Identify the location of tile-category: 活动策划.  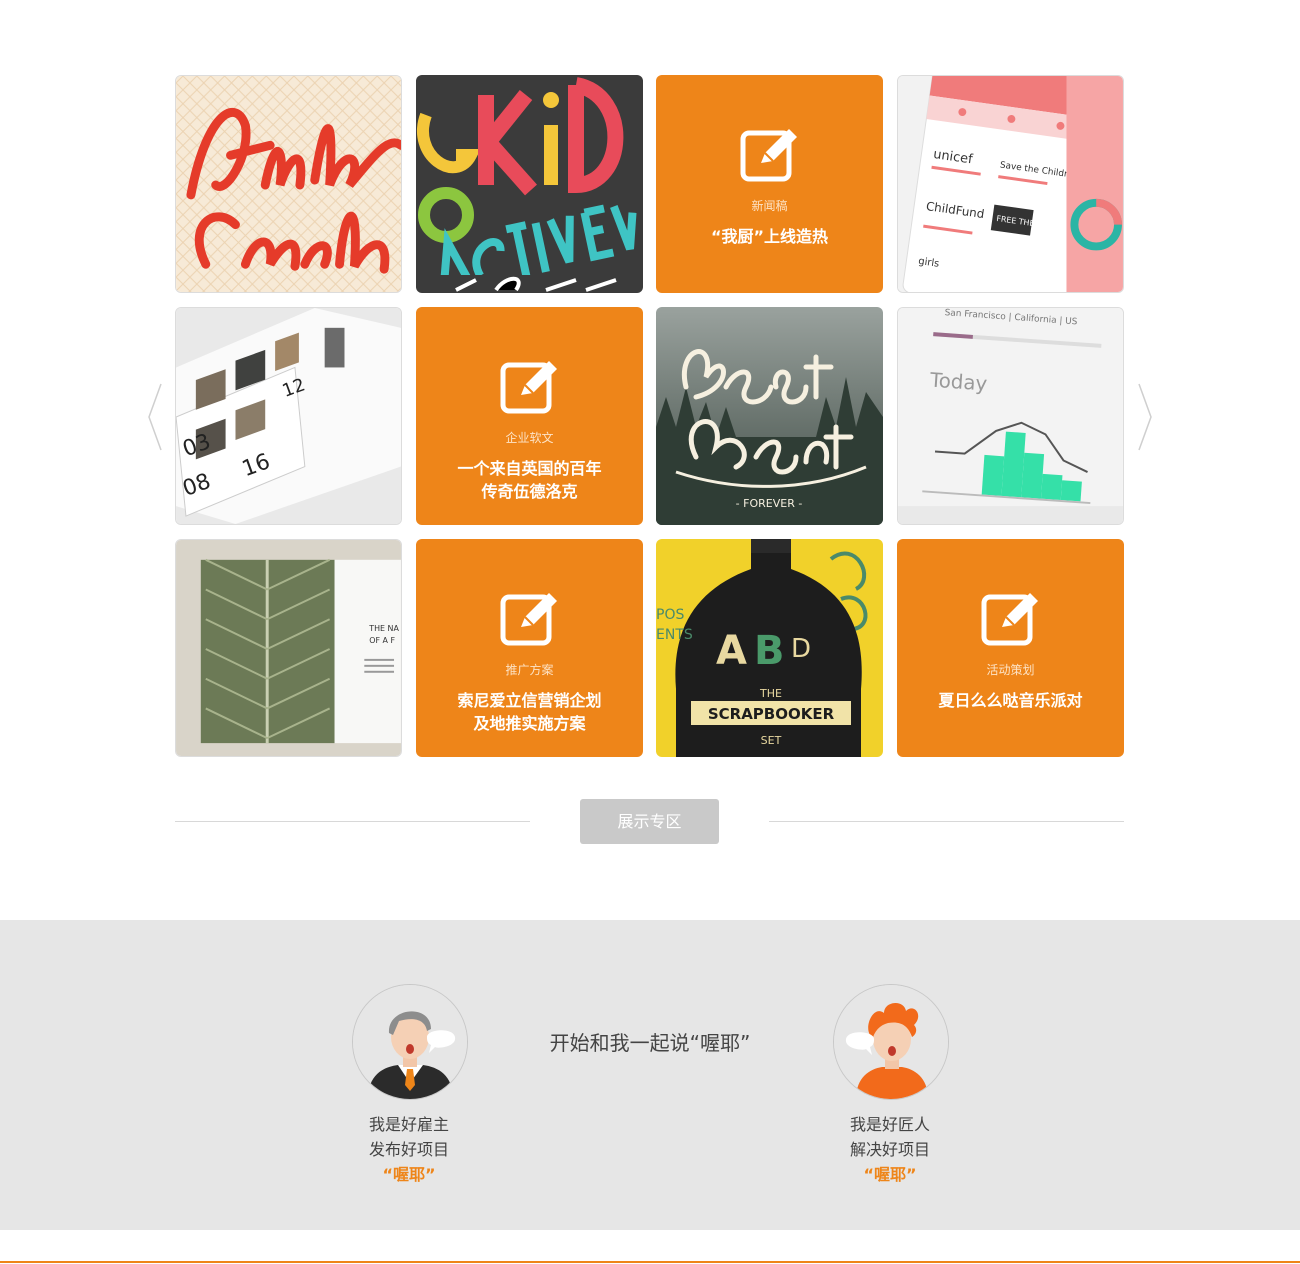
(1010, 670).